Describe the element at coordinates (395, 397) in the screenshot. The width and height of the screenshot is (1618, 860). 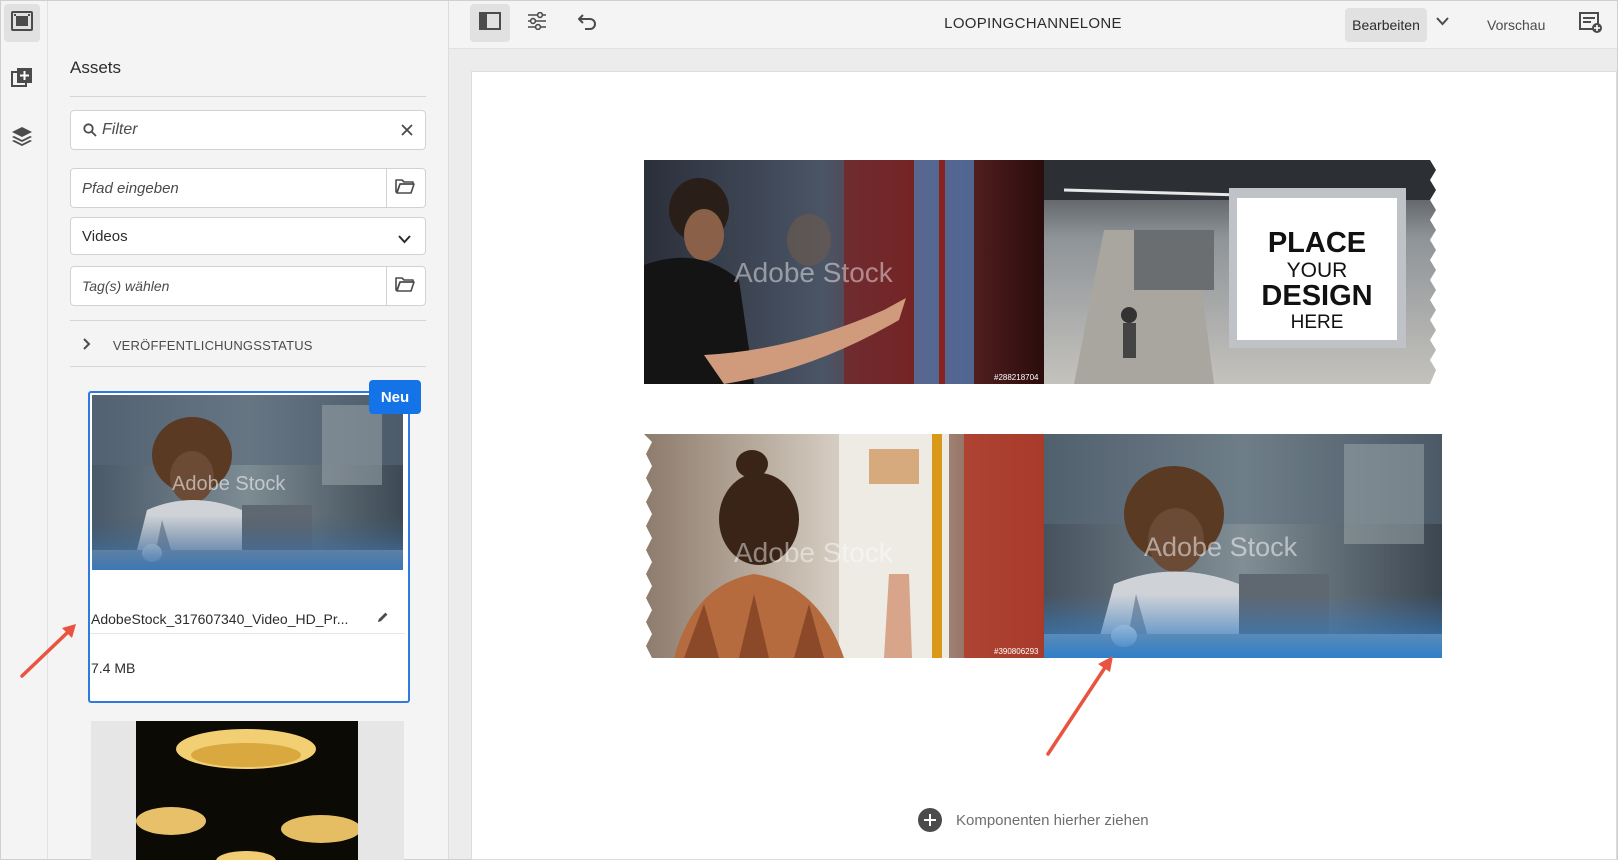
I see `new-badge: Neu` at that location.